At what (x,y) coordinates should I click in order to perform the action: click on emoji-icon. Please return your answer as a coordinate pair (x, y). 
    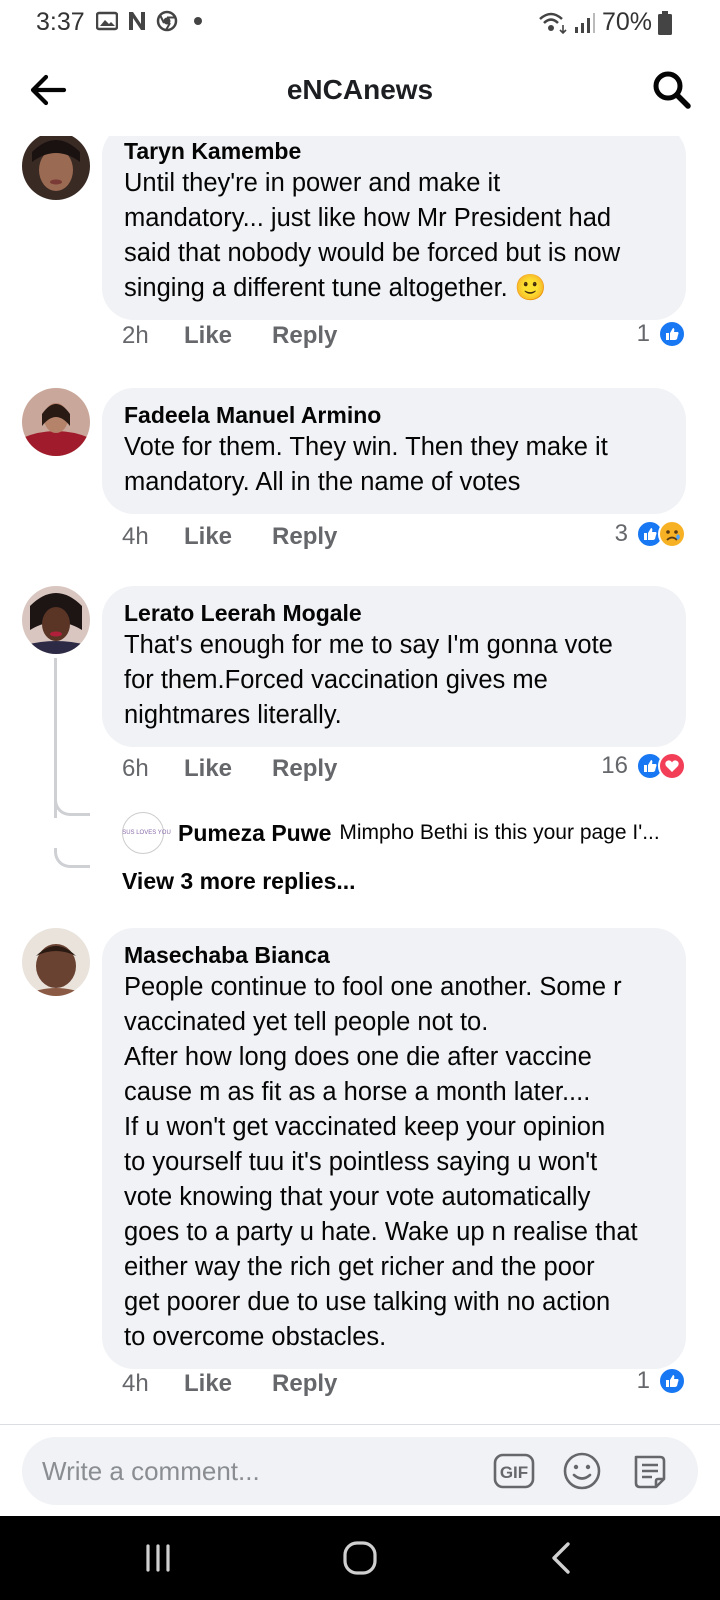
    Looking at the image, I should click on (582, 1471).